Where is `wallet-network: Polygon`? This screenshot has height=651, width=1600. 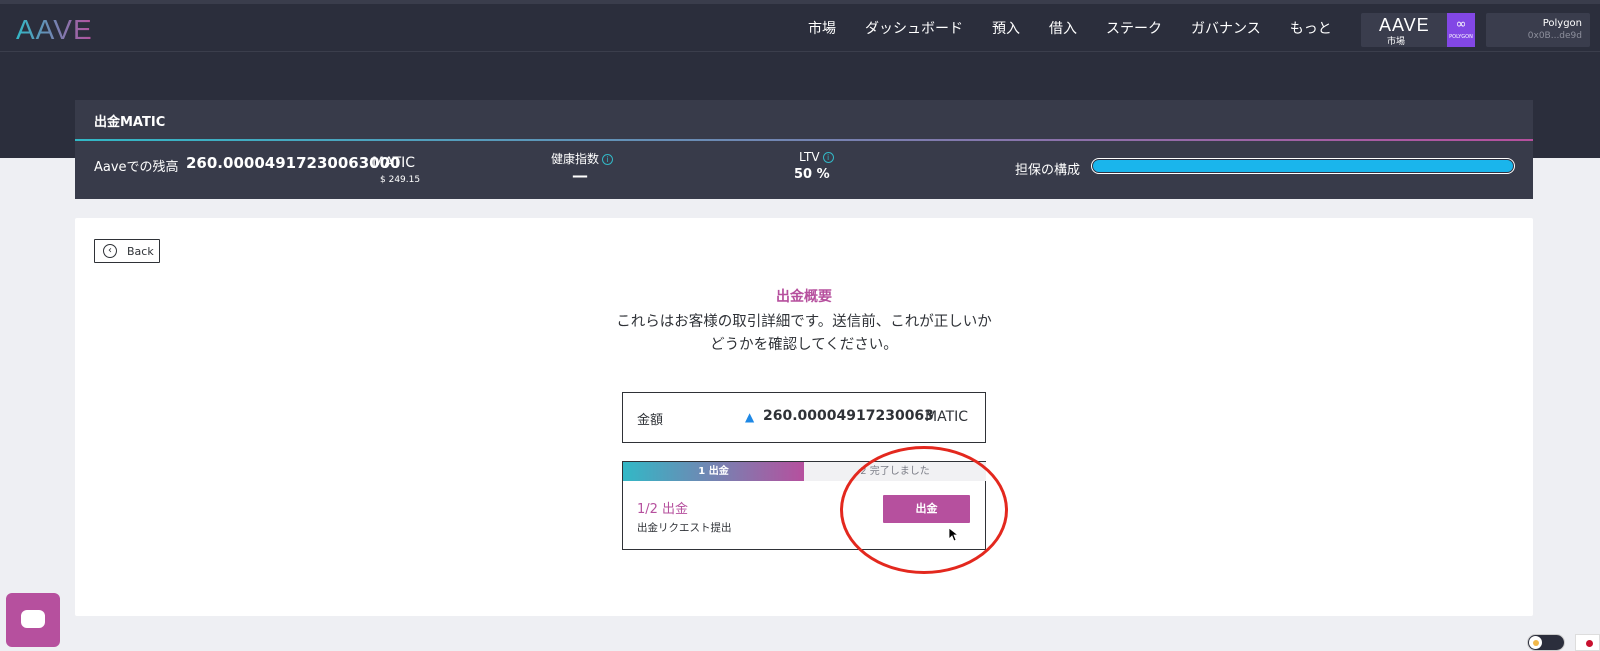
wallet-network: Polygon is located at coordinates (1562, 23).